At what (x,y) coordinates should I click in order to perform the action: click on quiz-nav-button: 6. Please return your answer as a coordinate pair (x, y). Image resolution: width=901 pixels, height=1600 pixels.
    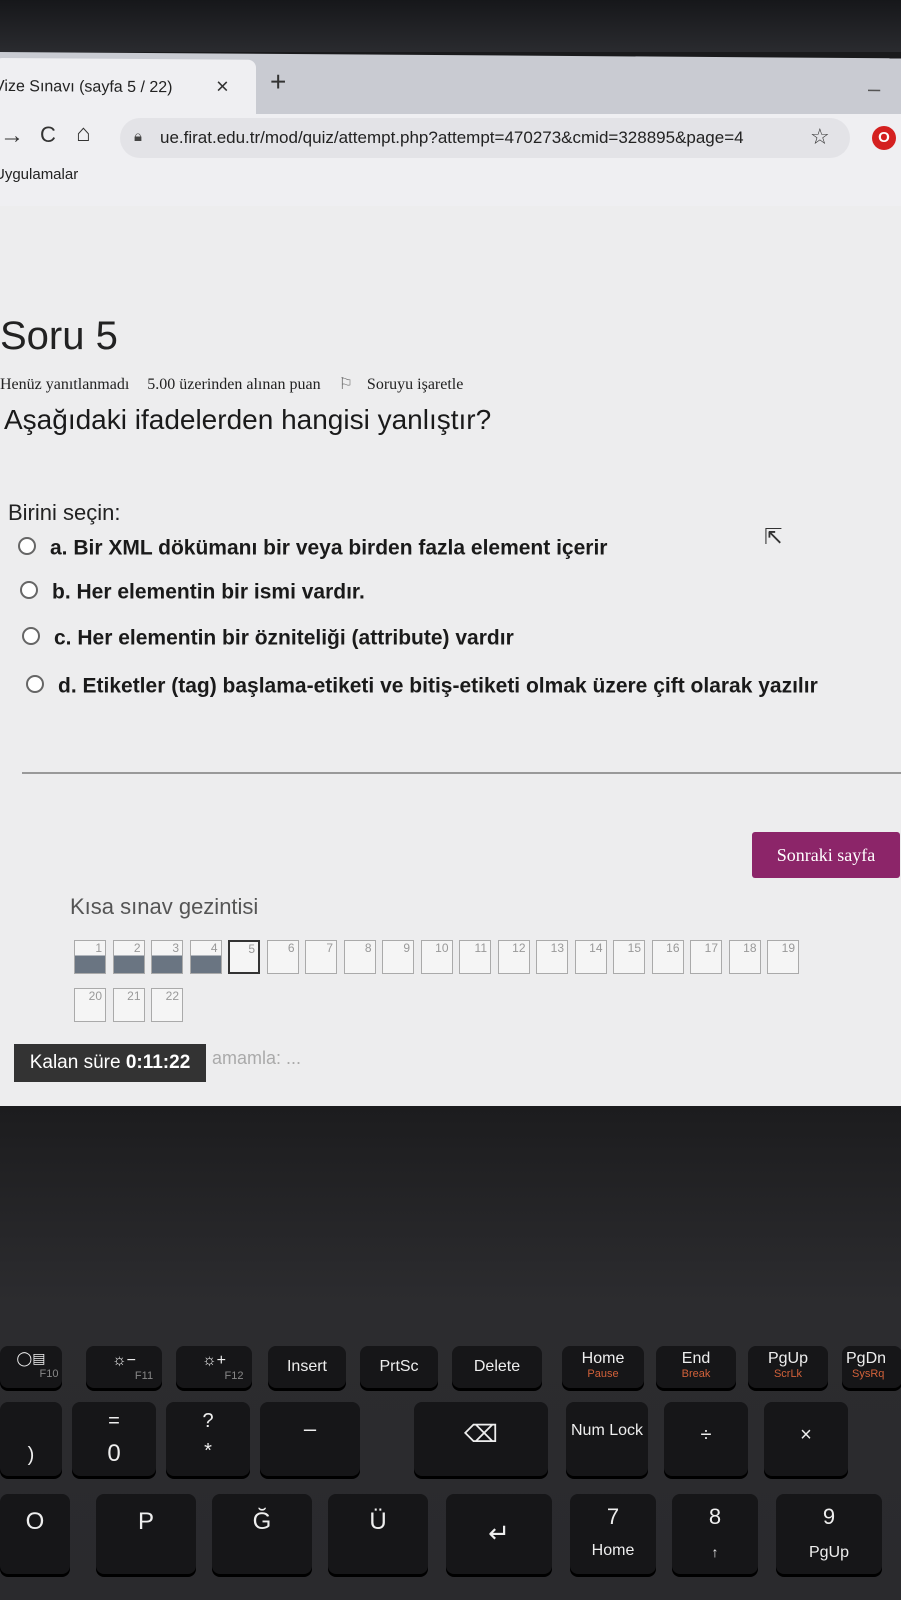
    Looking at the image, I should click on (282, 957).